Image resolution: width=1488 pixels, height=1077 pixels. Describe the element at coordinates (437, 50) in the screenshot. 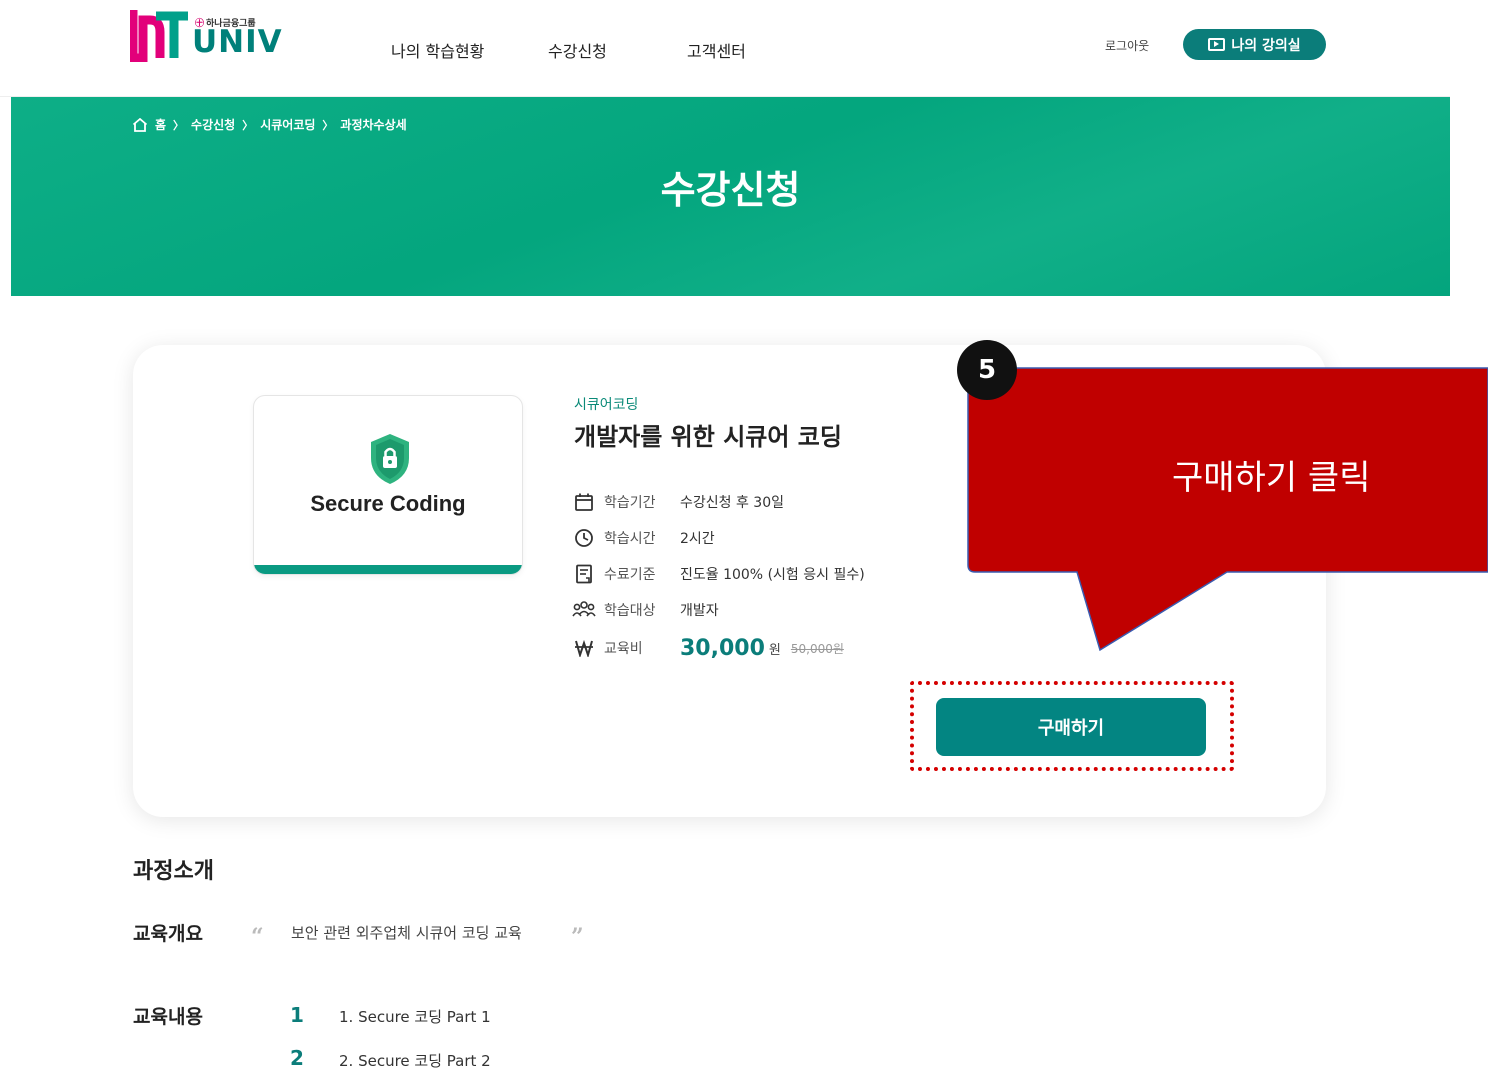

I see `nav-my-learning: 나의 학습현황` at that location.